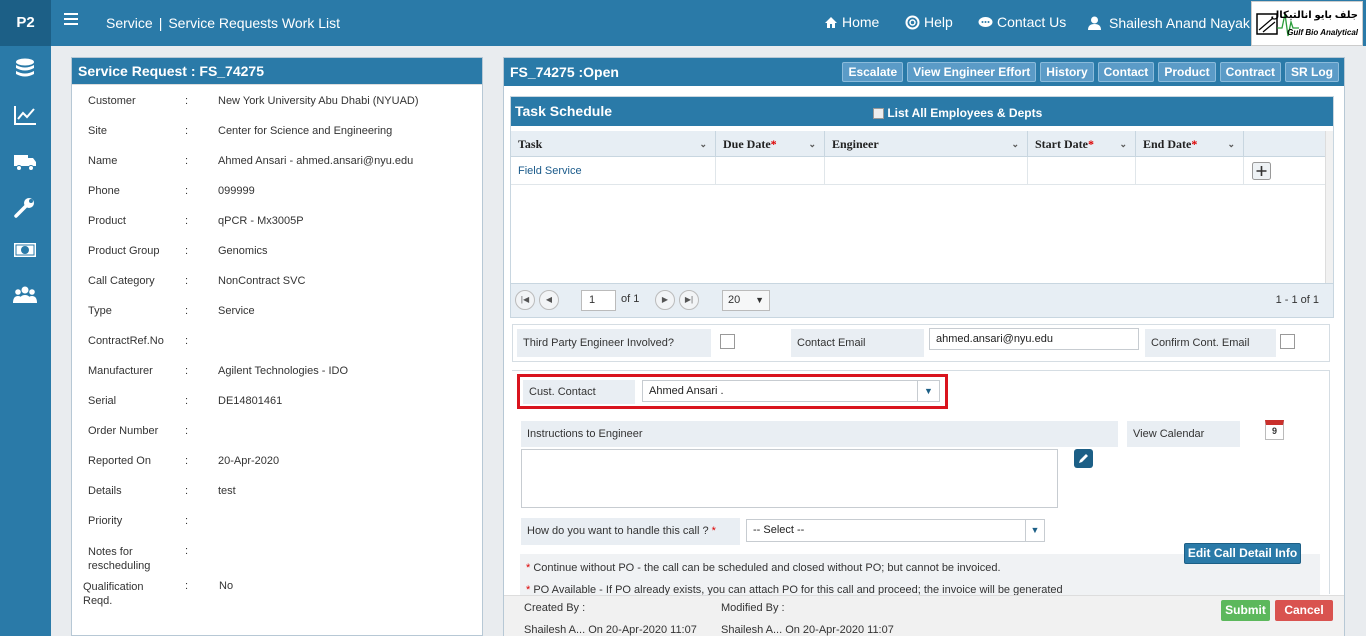  I want to click on field-label: ContractRef.No, so click(126, 341).